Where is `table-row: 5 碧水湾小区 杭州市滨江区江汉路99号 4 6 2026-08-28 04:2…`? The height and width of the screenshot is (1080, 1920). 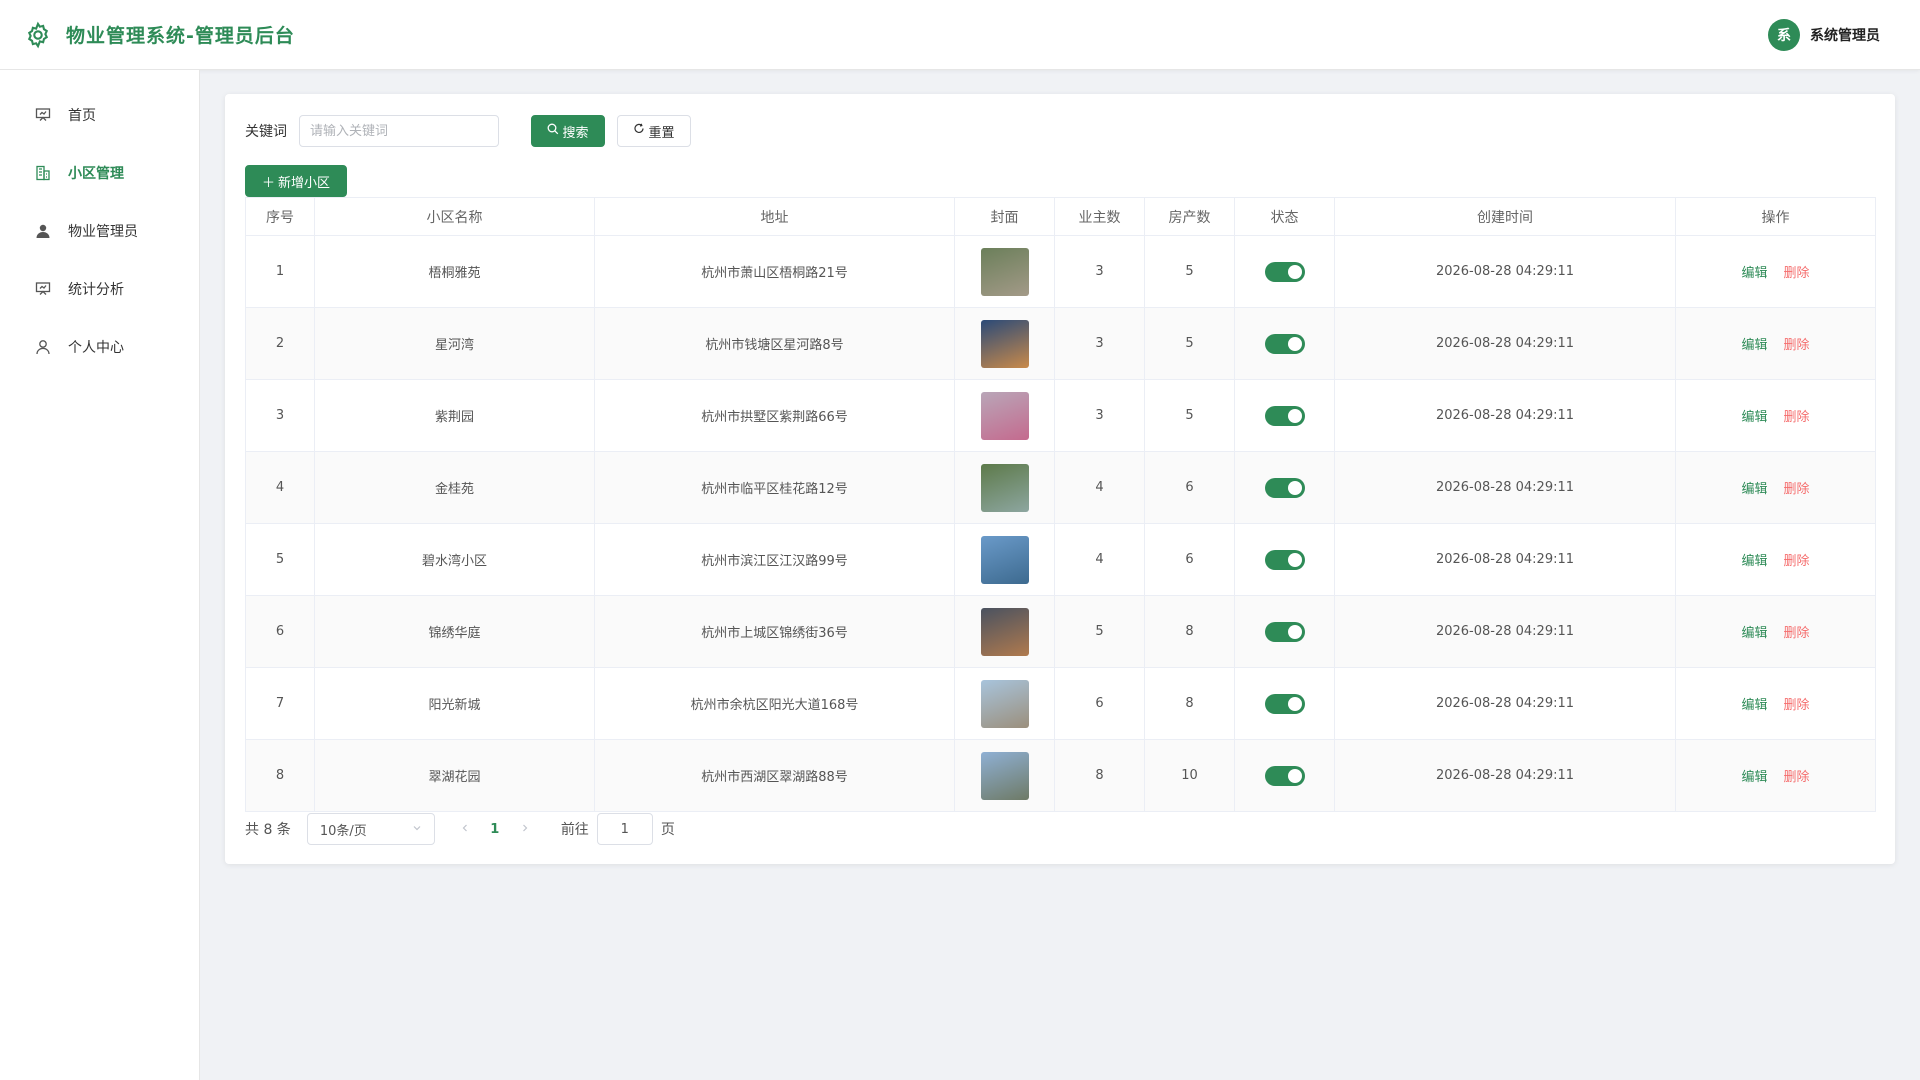 table-row: 5 碧水湾小区 杭州市滨江区江汉路99号 4 6 2026-08-28 04:2… is located at coordinates (1060, 559).